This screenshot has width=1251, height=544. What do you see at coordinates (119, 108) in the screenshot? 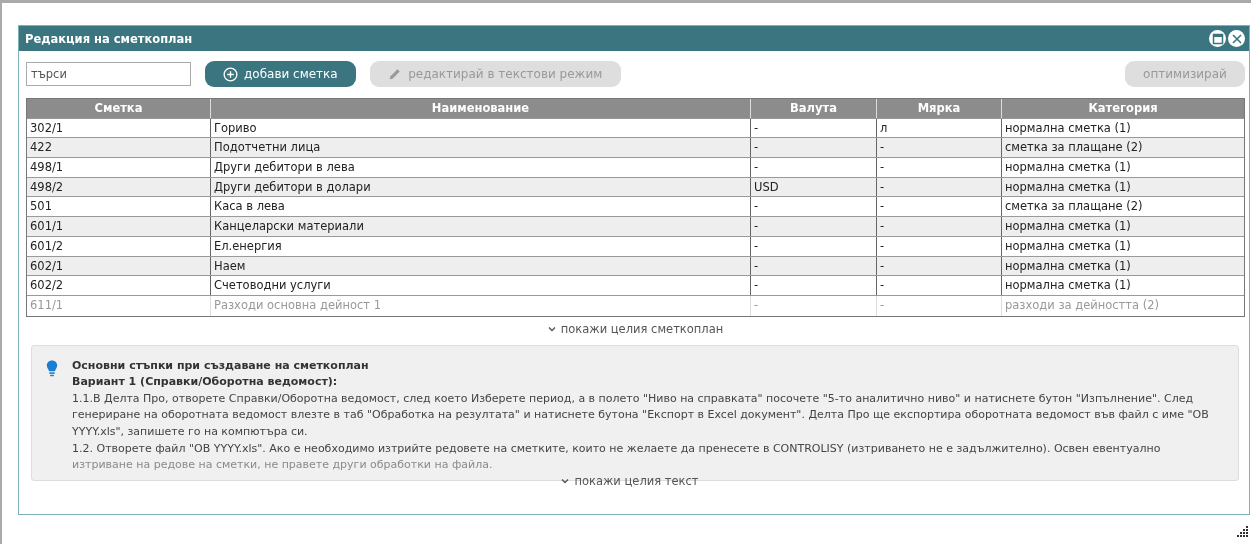
I see `column-header: Сметка` at bounding box center [119, 108].